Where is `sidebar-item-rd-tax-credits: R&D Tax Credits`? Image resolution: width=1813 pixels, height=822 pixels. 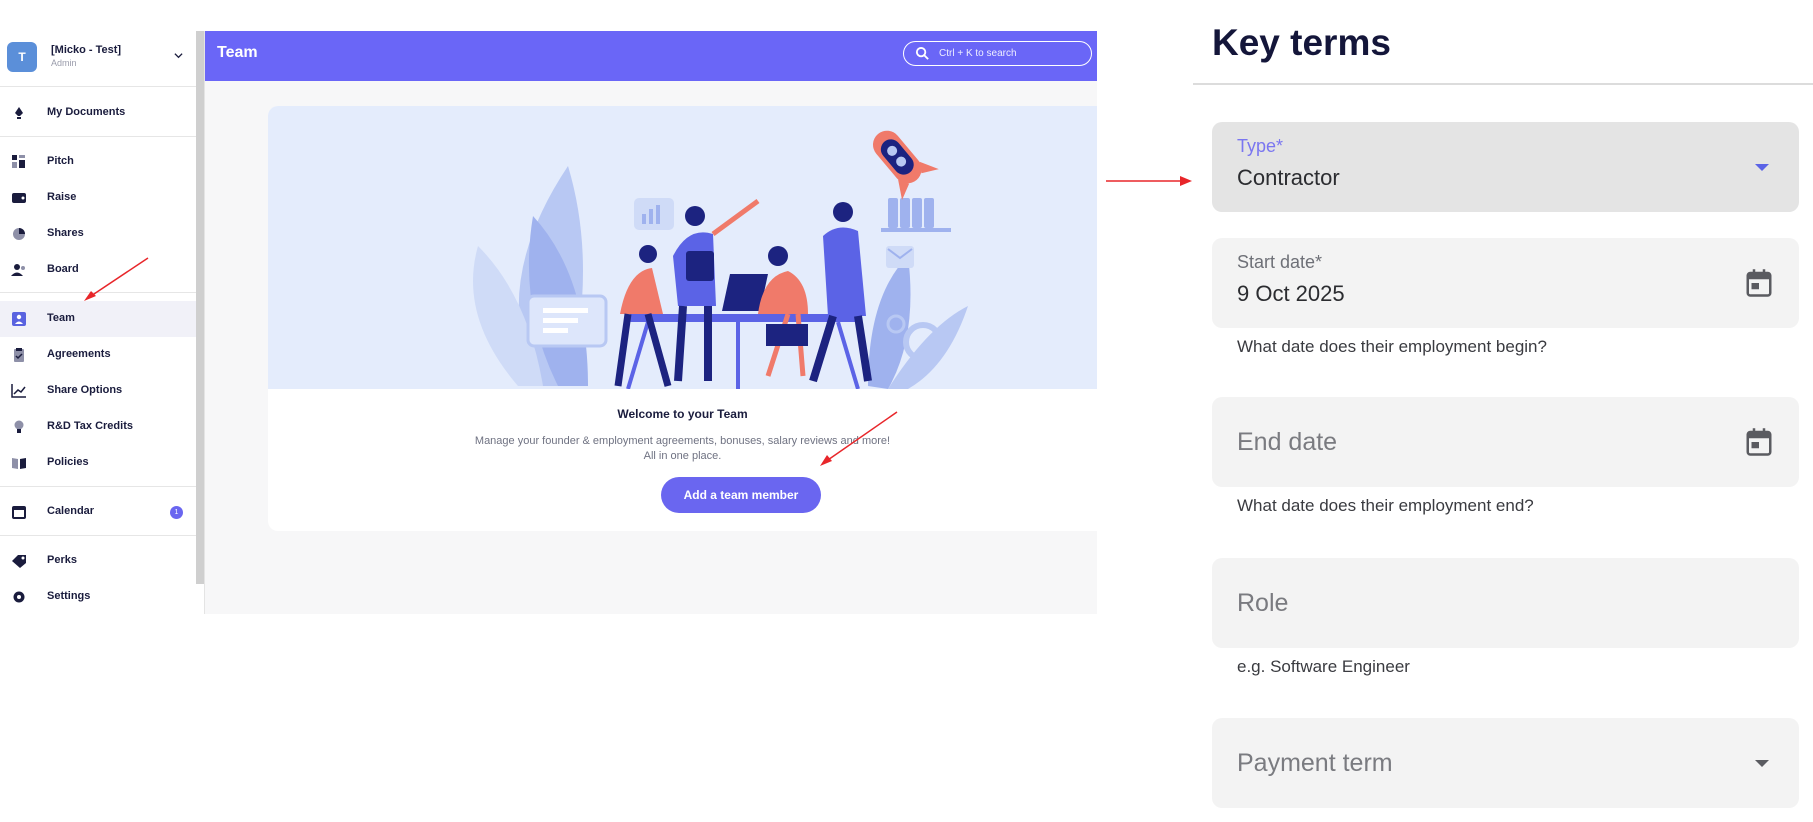 sidebar-item-rd-tax-credits: R&D Tax Credits is located at coordinates (98, 427).